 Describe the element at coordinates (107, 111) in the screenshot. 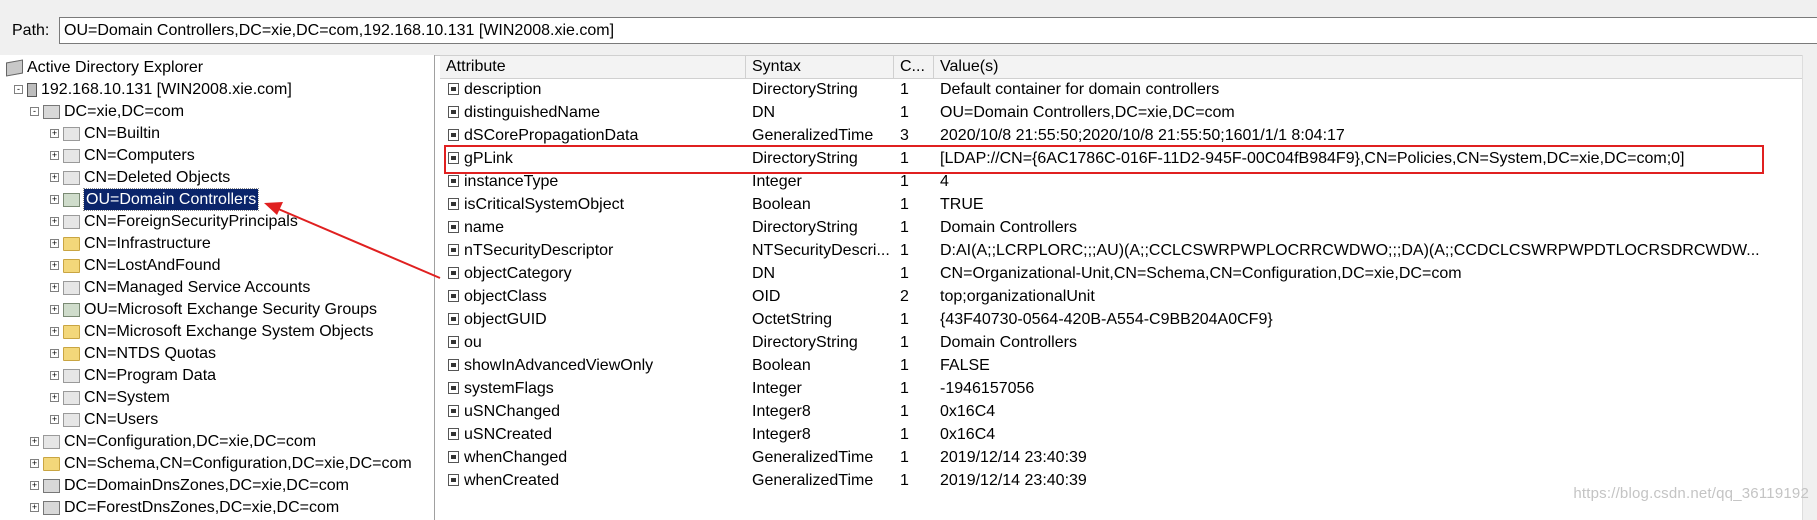

I see `tree-node: - DC=xie,DC=com` at that location.